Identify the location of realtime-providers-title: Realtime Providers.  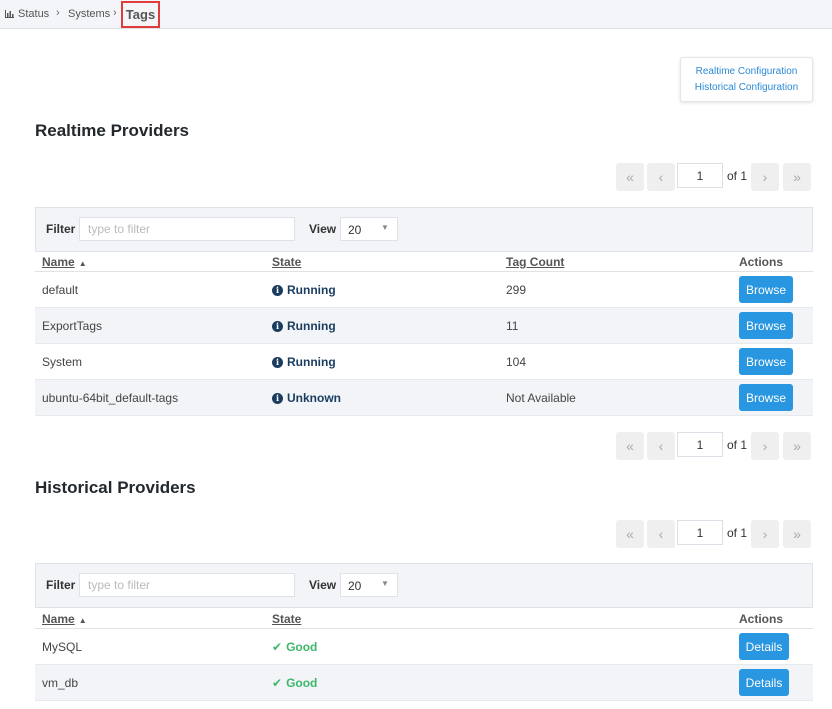
(112, 130).